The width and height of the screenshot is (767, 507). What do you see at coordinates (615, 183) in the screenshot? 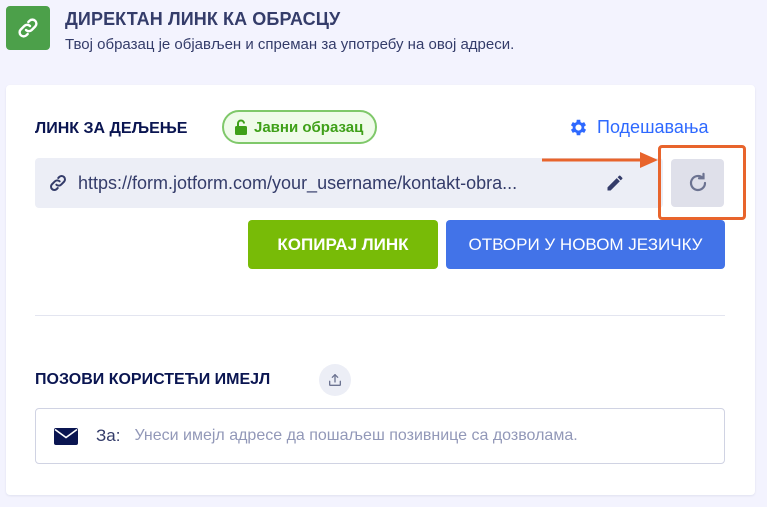
I see `pencil-icon` at bounding box center [615, 183].